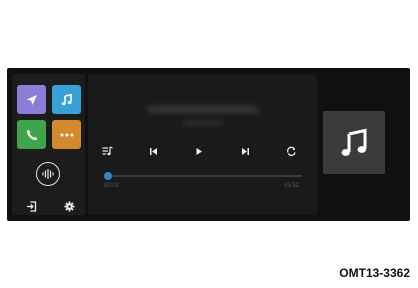 Image resolution: width=418 pixels, height=288 pixels. What do you see at coordinates (204, 176) in the screenshot?
I see `progress-bar` at bounding box center [204, 176].